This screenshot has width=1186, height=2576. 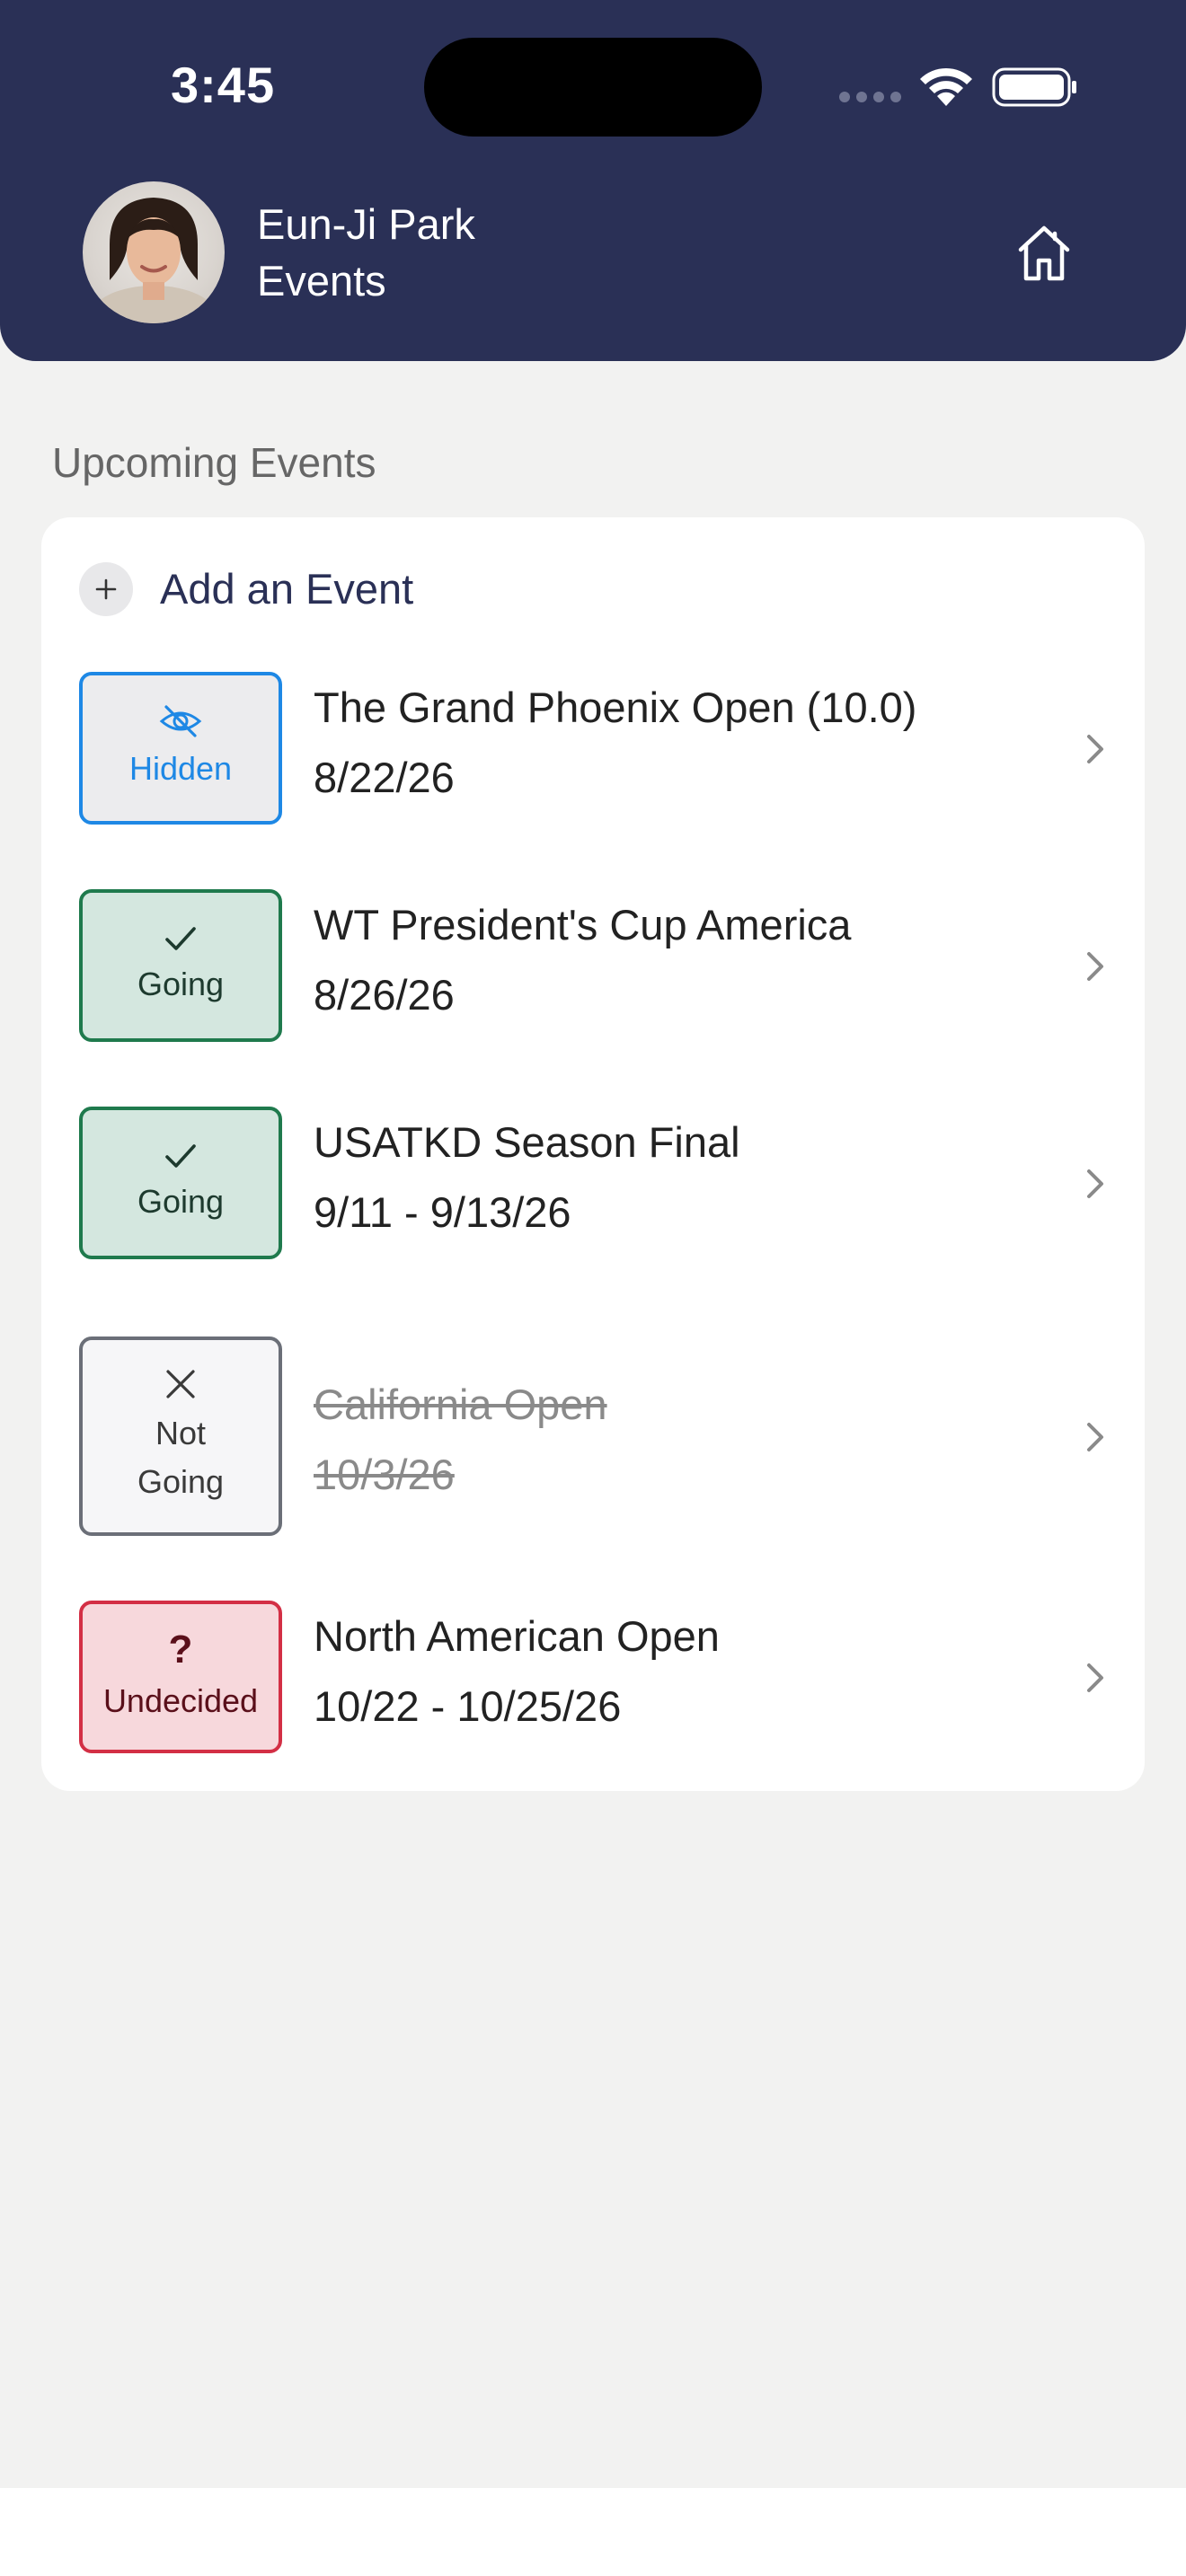 What do you see at coordinates (517, 1636) in the screenshot?
I see `event-title: North American Open` at bounding box center [517, 1636].